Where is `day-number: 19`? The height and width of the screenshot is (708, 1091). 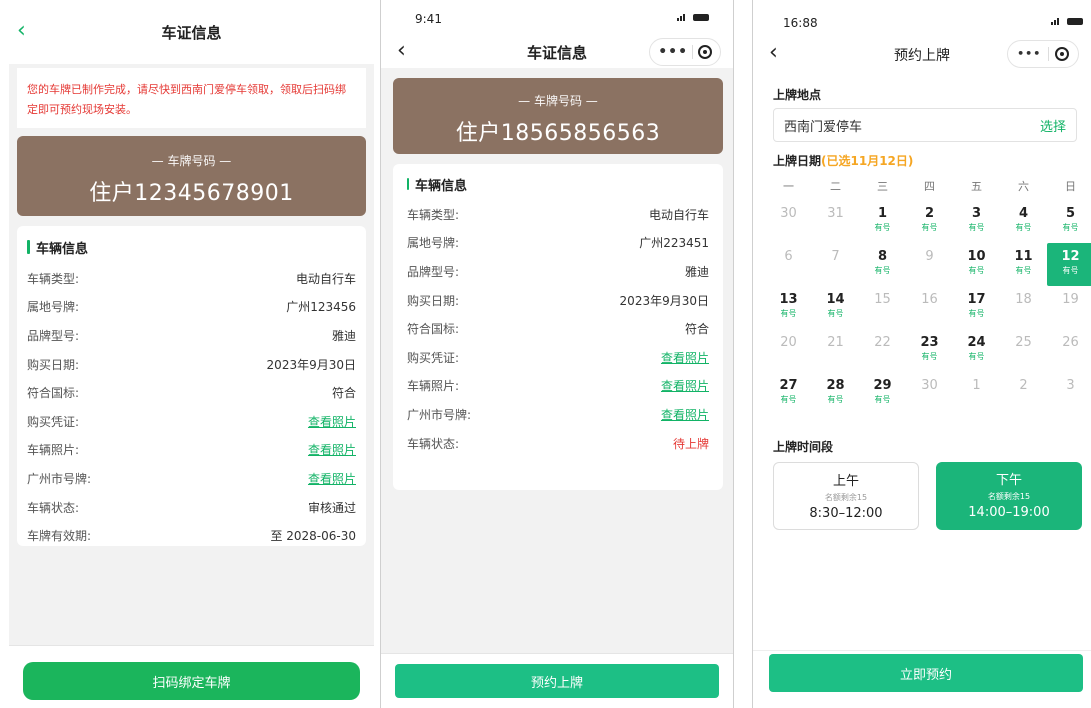
day-number: 19 is located at coordinates (1070, 299).